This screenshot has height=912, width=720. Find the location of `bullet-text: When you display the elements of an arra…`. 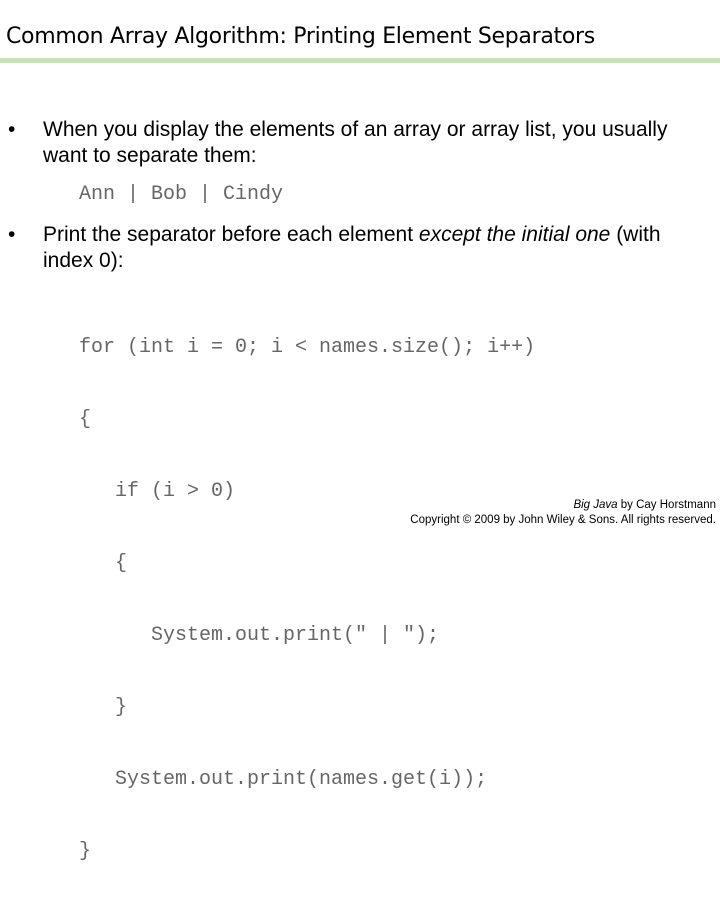

bullet-text: When you display the elements of an arra… is located at coordinates (355, 142).